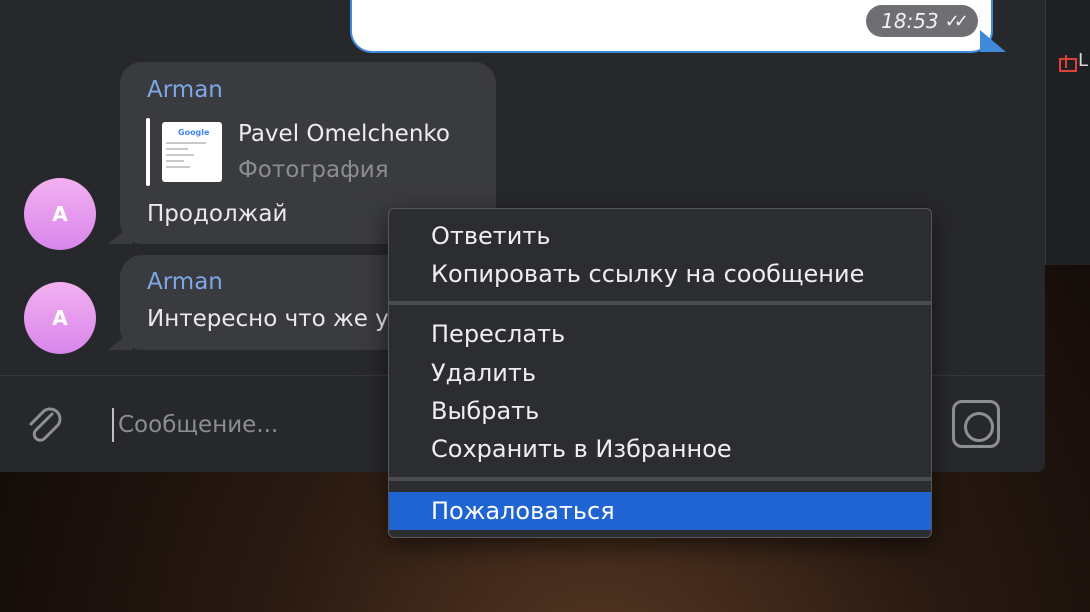 This screenshot has width=1090, height=612. I want to click on thumbnail-logo-text: Google, so click(194, 132).